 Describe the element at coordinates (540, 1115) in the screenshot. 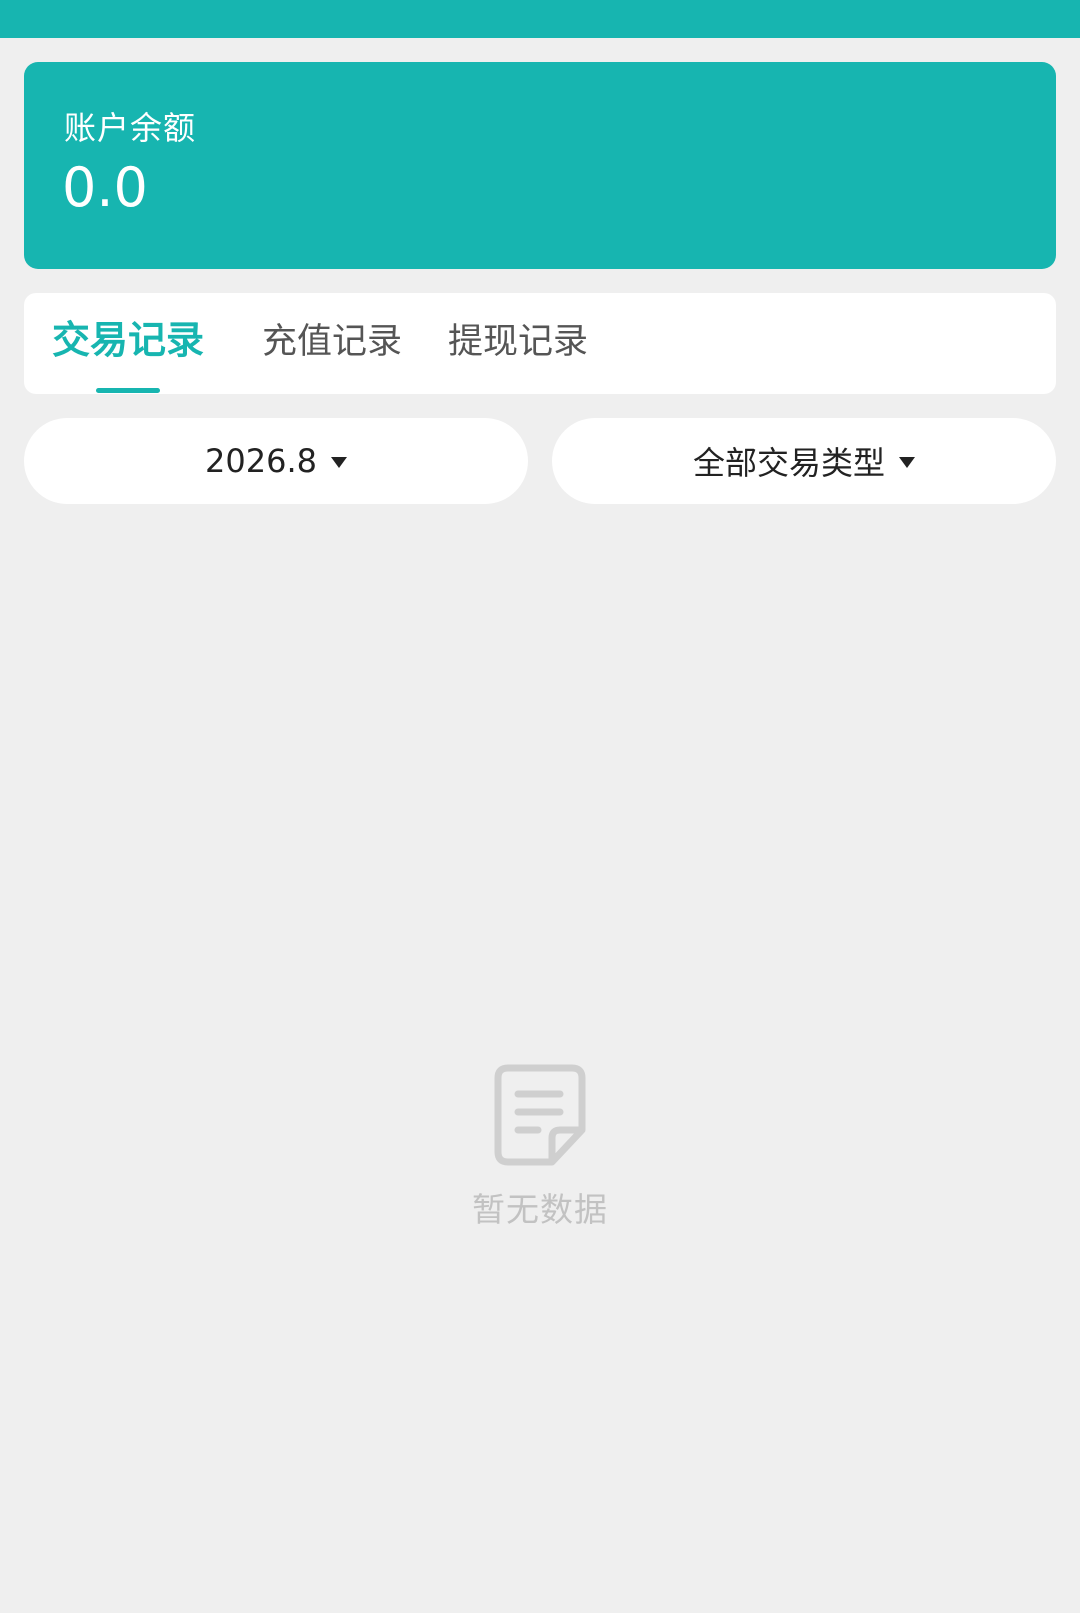

I see `document-icon` at that location.